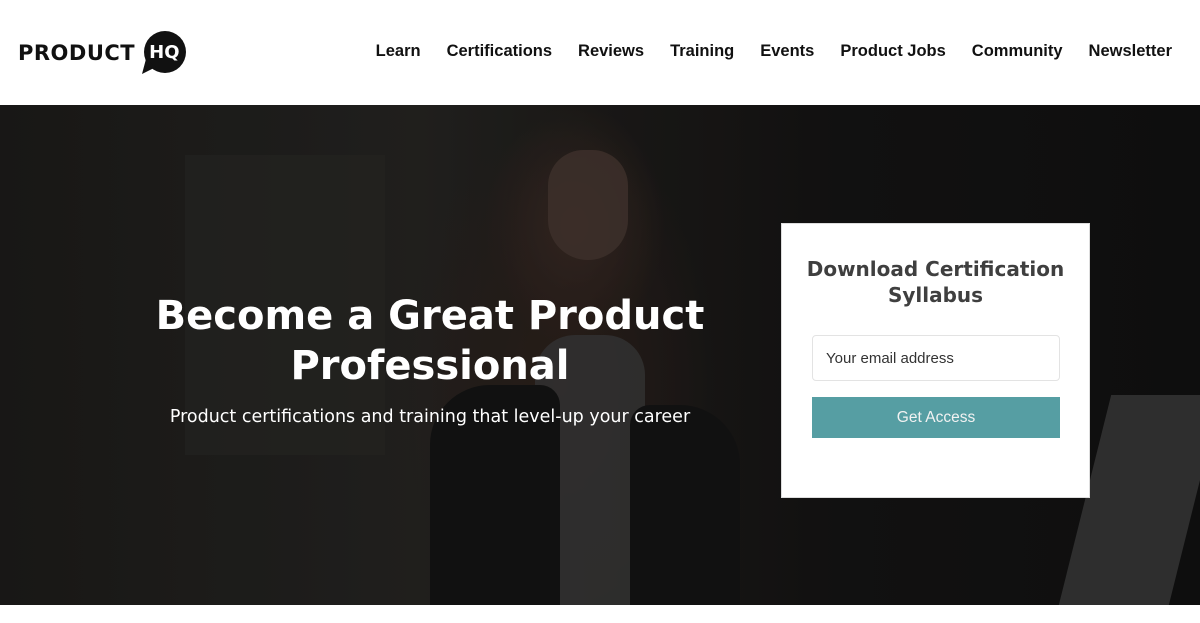  I want to click on nav-item-learn: Learn, so click(398, 51).